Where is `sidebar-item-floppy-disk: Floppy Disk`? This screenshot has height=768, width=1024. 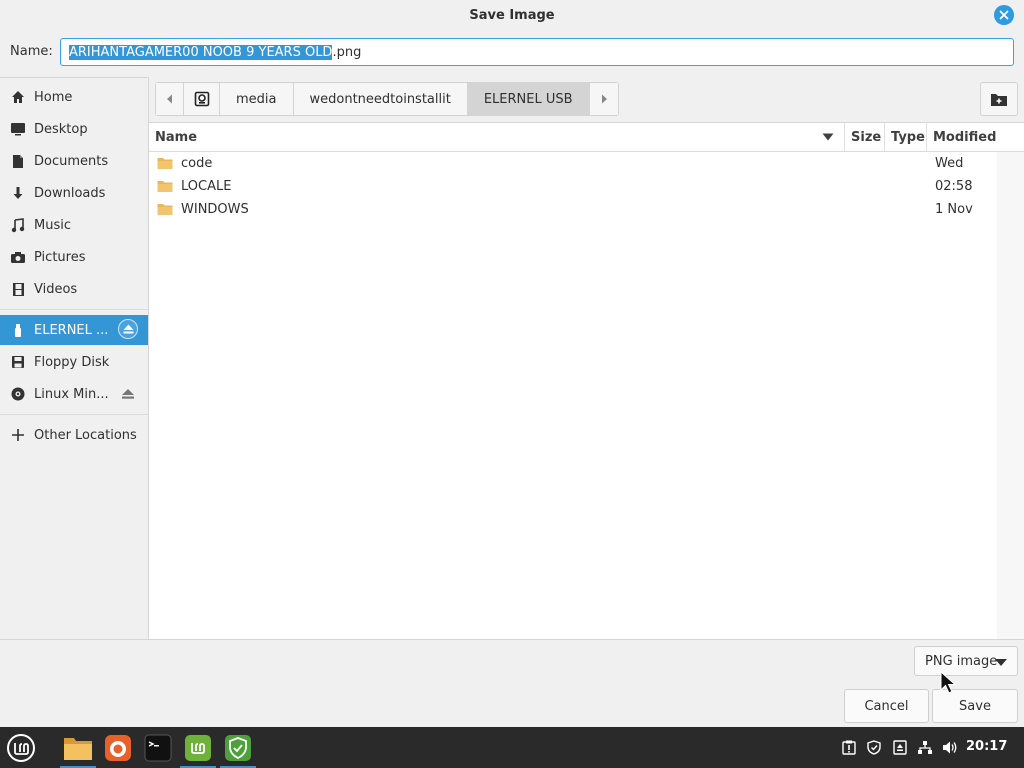
sidebar-item-floppy-disk: Floppy Disk is located at coordinates (74, 362).